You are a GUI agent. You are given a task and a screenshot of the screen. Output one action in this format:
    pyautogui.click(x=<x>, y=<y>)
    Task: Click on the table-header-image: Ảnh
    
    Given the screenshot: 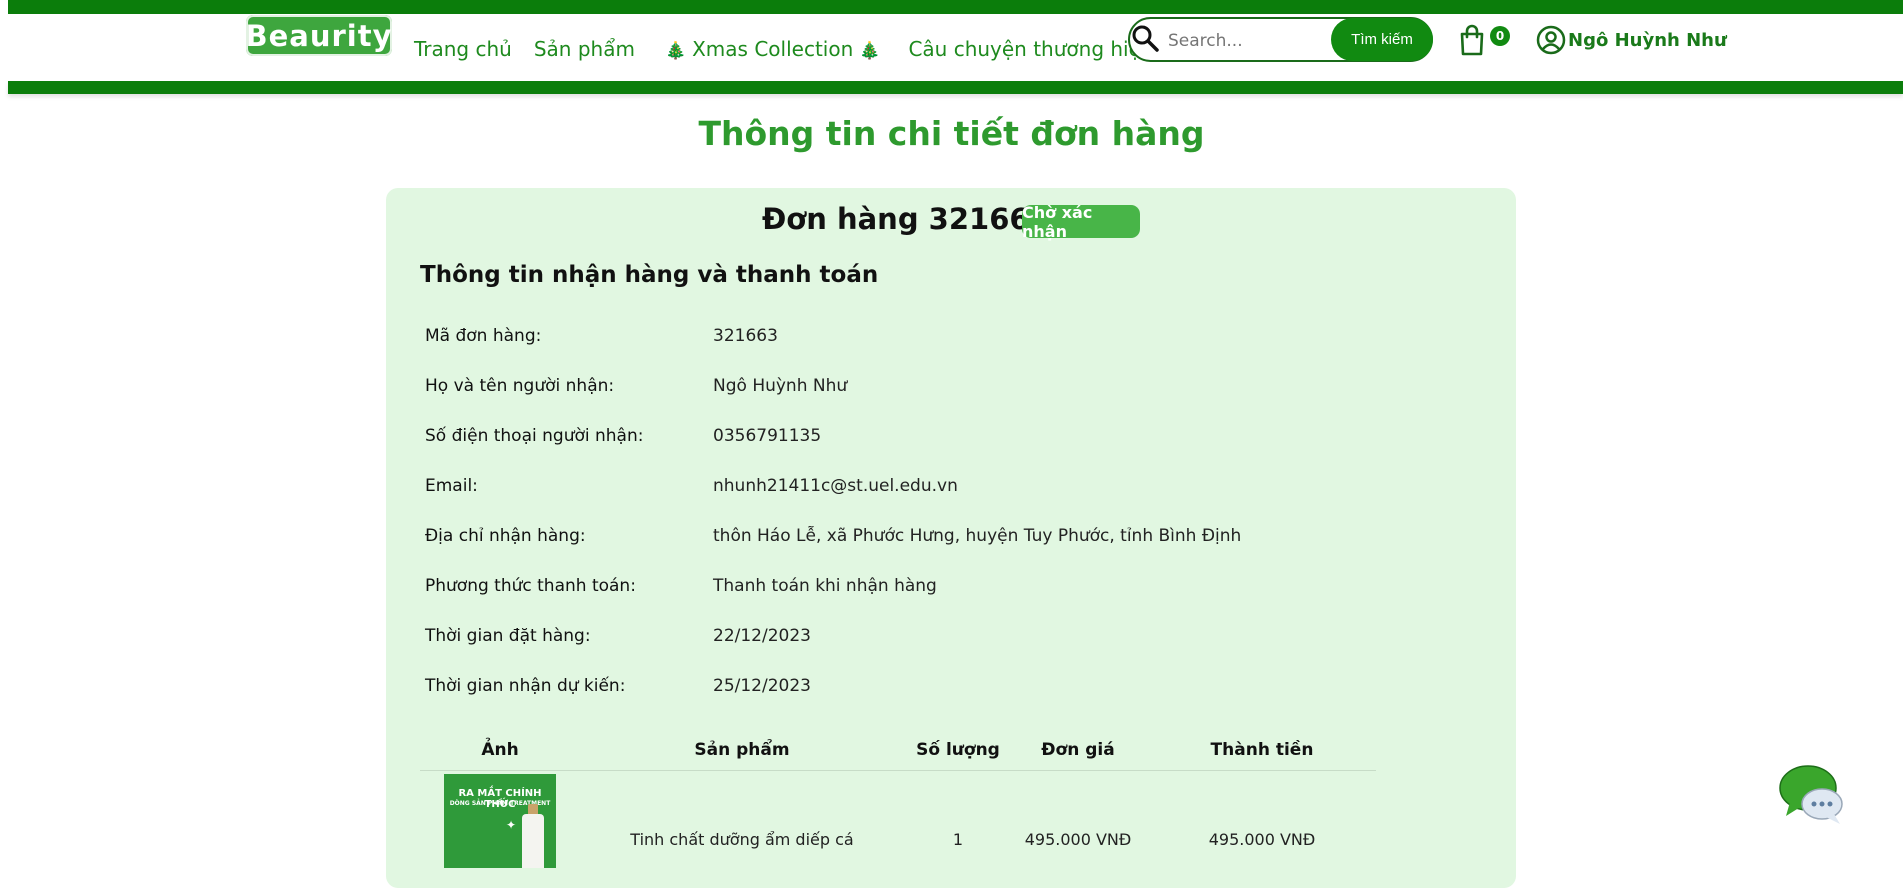 What is the action you would take?
    pyautogui.click(x=500, y=750)
    